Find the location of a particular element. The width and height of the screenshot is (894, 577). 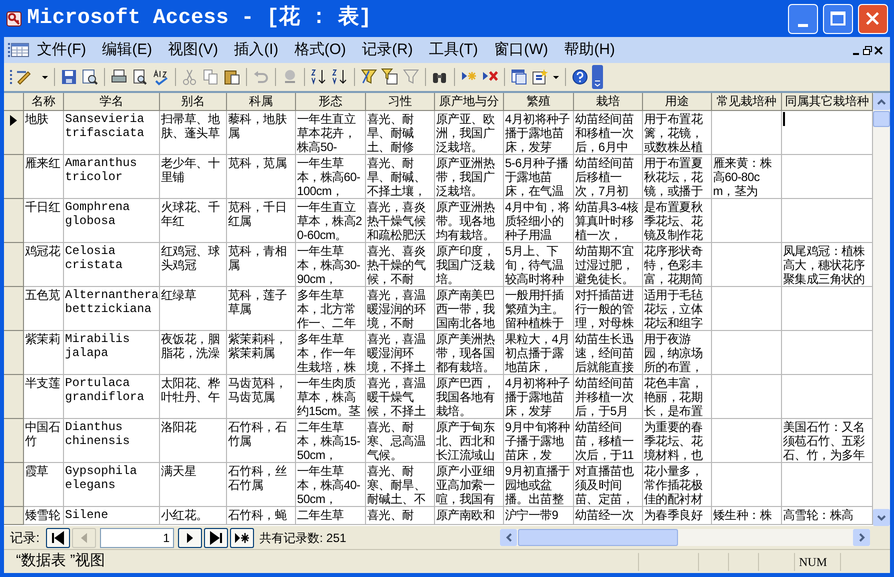

table-cell: 雁来红 is located at coordinates (44, 177).